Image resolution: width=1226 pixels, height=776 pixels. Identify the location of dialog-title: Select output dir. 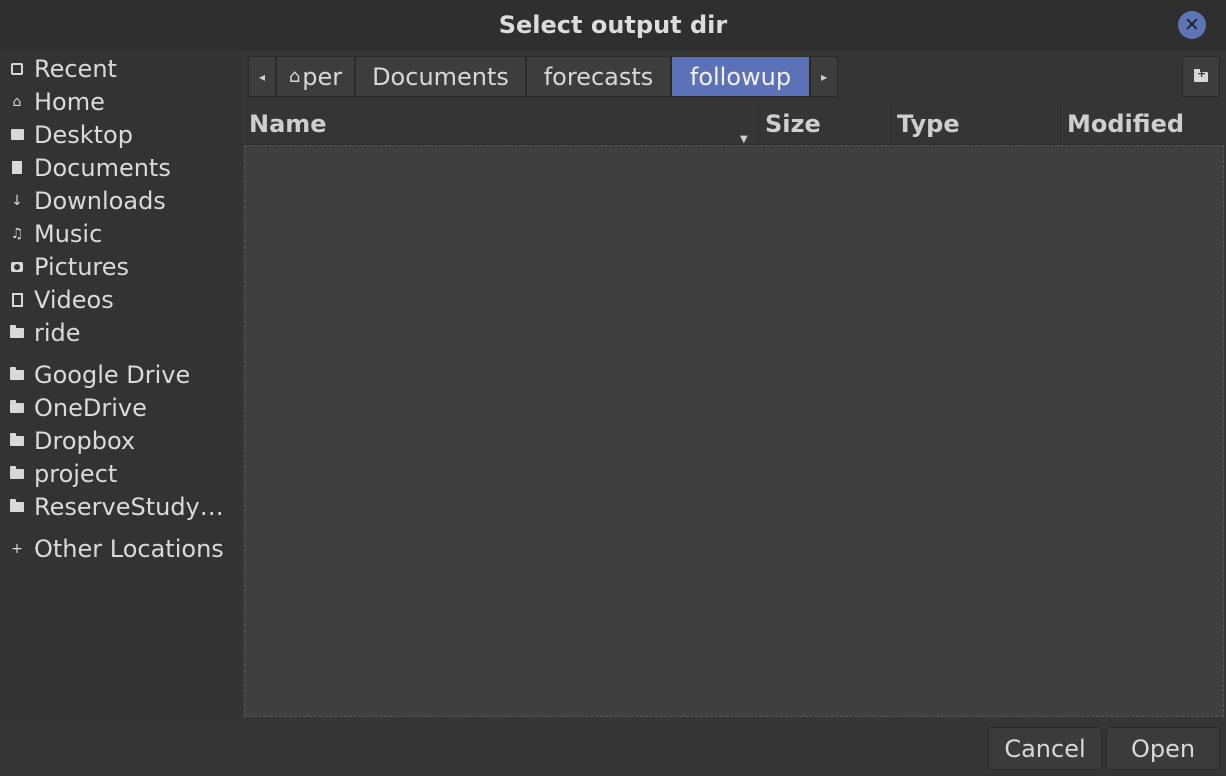
(613, 25).